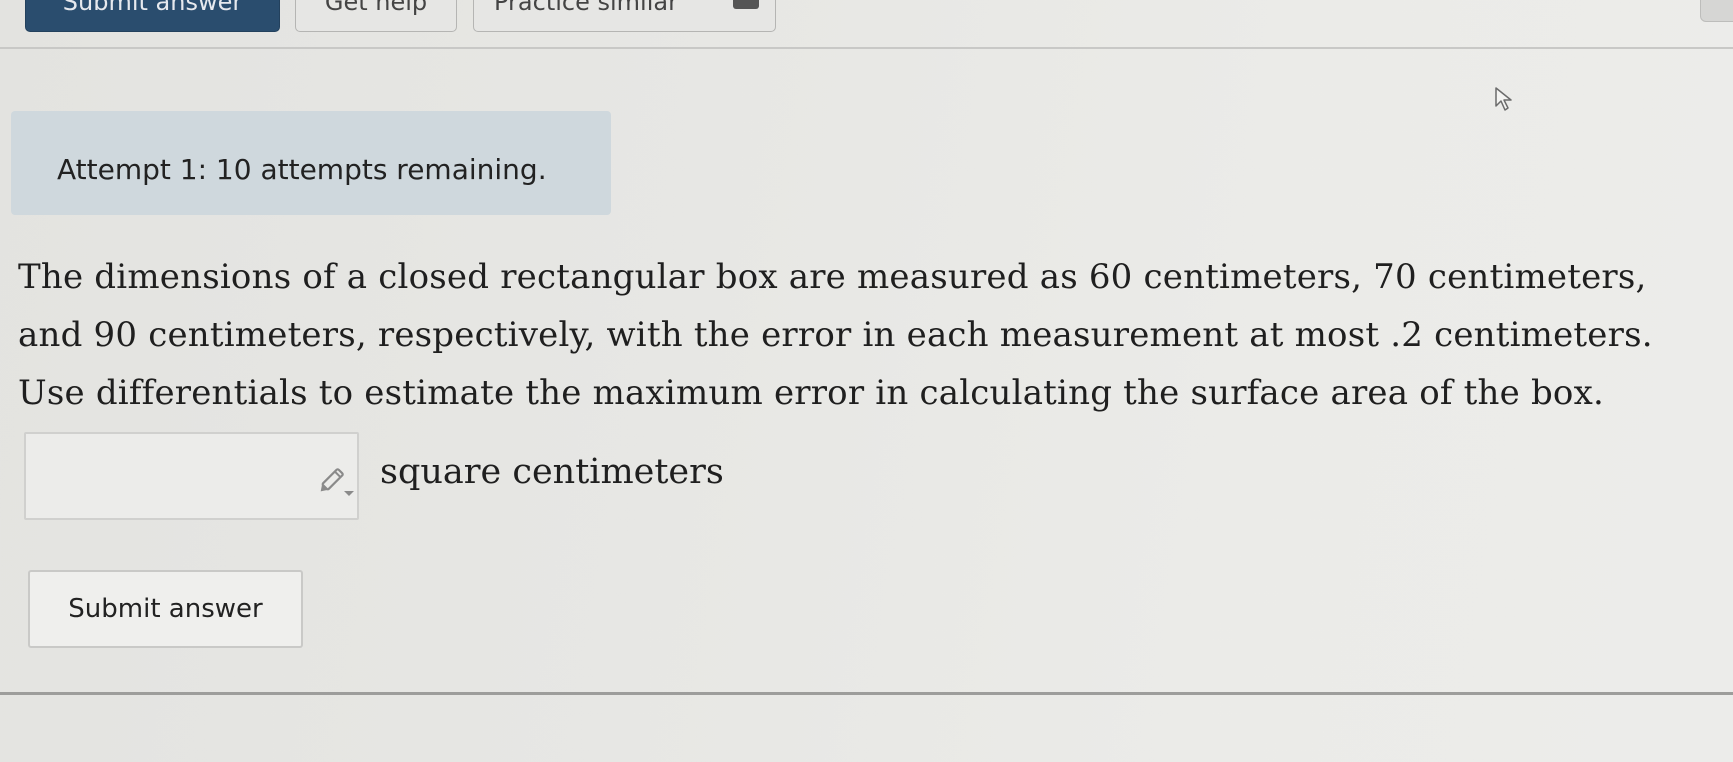  I want to click on toolbar-menu-button, so click(1716, 11).